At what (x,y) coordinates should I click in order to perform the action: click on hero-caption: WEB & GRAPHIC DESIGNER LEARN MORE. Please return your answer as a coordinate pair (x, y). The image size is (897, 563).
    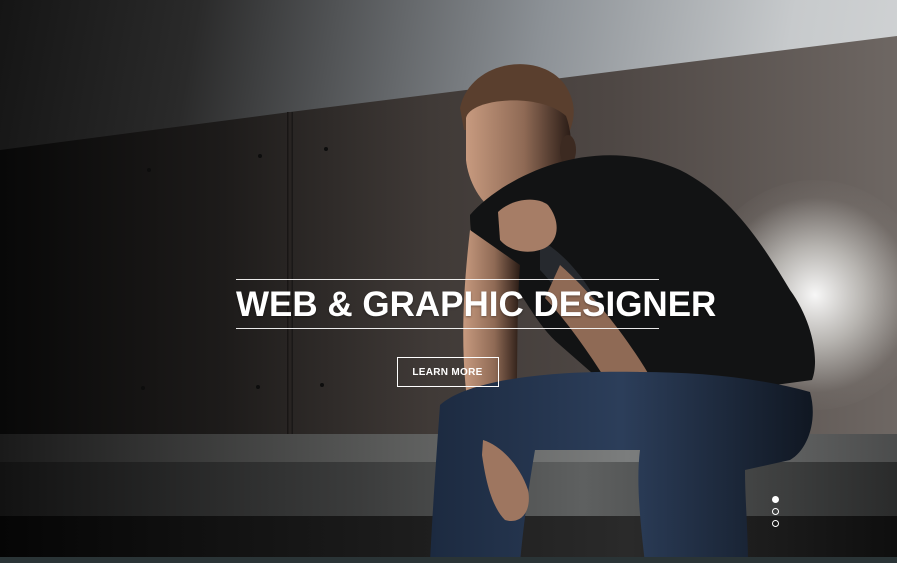
    Looking at the image, I should click on (476, 333).